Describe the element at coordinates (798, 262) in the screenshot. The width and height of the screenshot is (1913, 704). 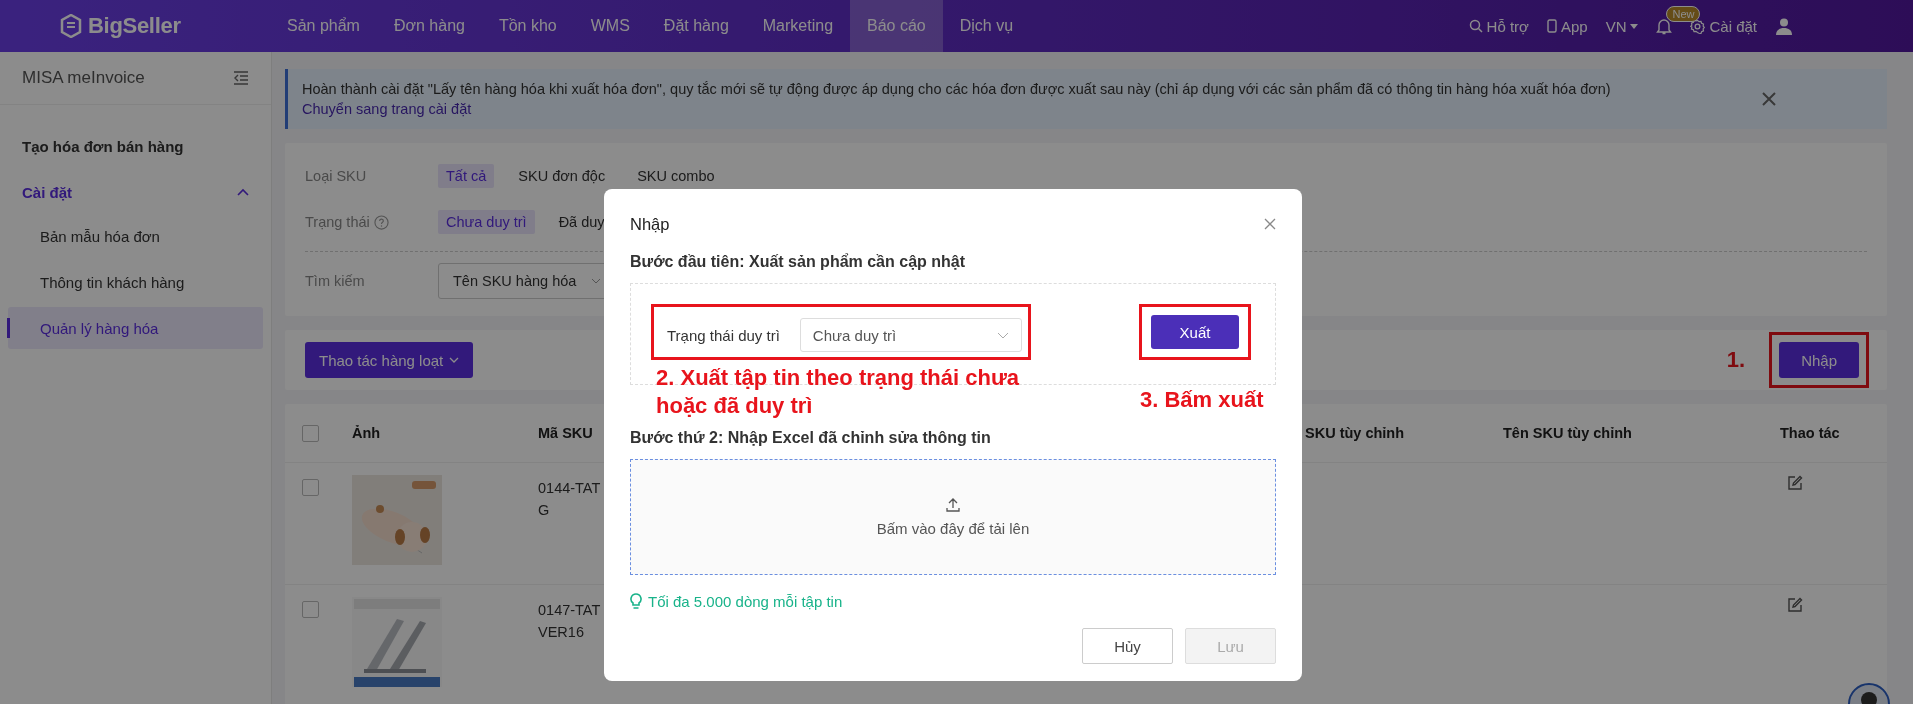
I see `step-heading: Bước đầu tiên: Xuất sản phẩm cần cập nhật` at that location.